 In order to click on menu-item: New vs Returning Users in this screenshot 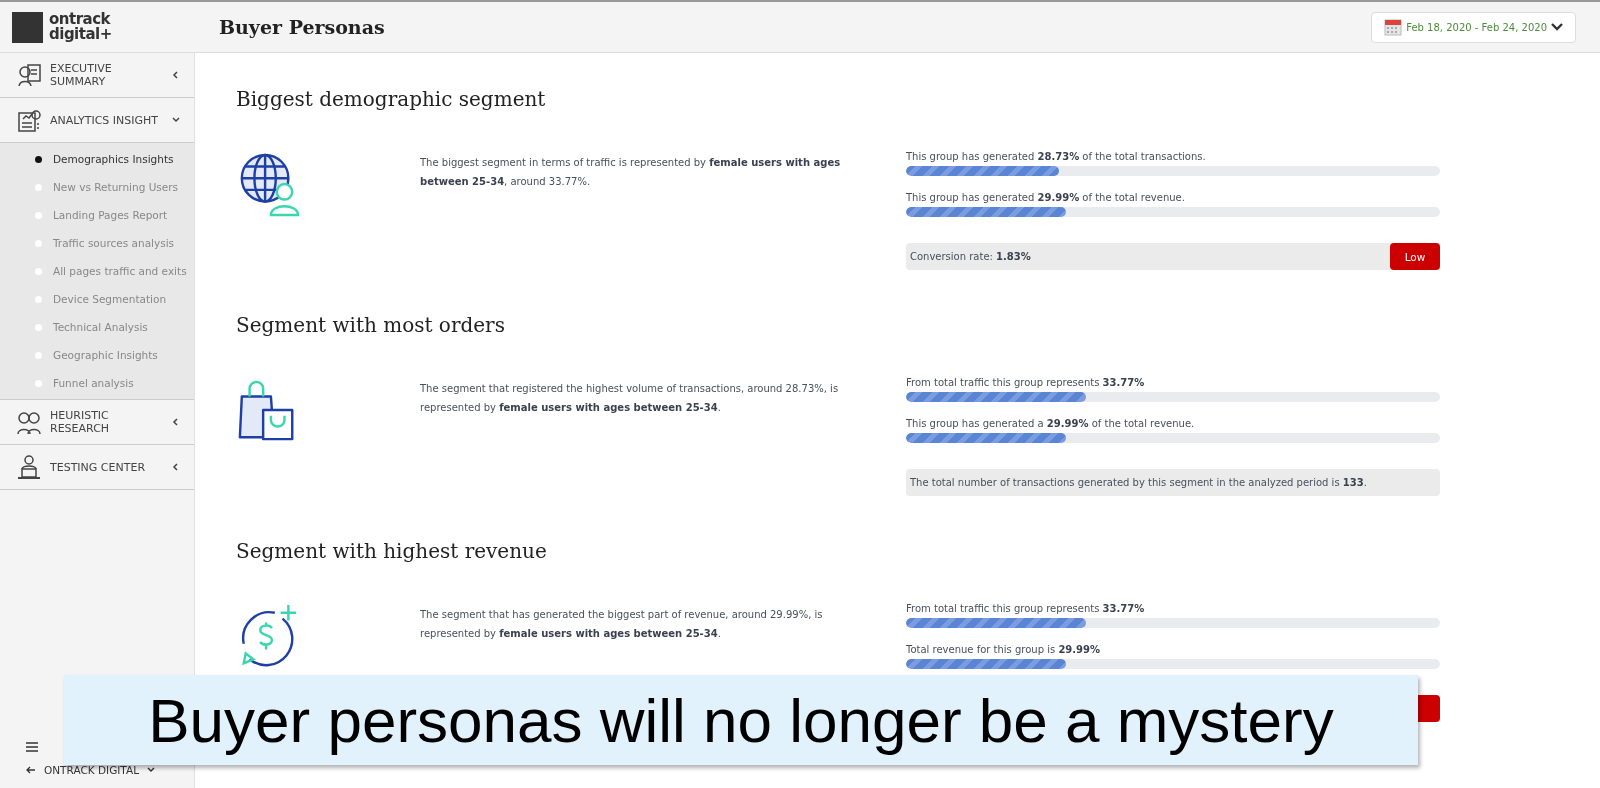, I will do `click(116, 187)`.